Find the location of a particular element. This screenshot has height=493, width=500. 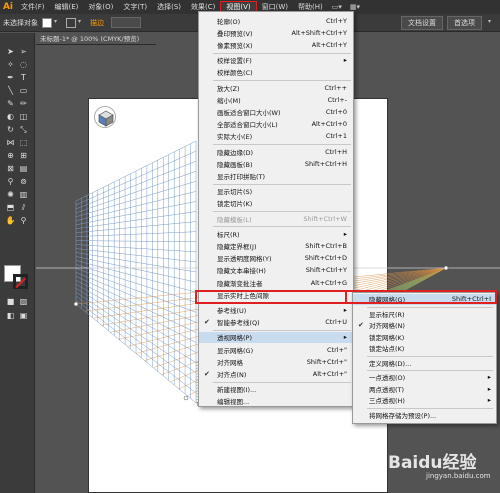

stroke-box is located at coordinates (20, 281).